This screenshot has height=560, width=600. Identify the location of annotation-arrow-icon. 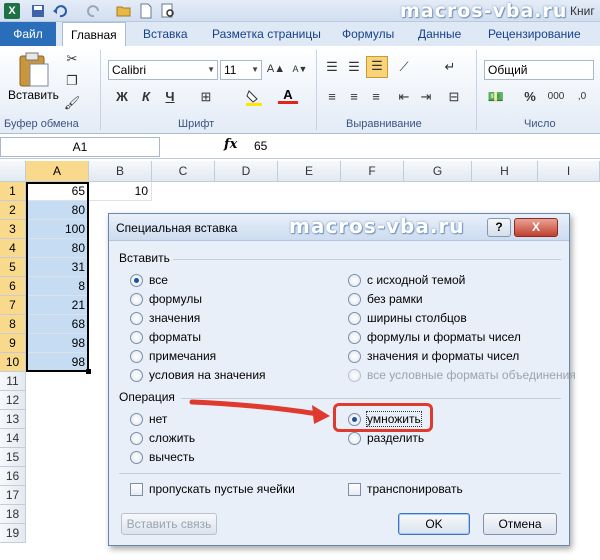
(259, 411).